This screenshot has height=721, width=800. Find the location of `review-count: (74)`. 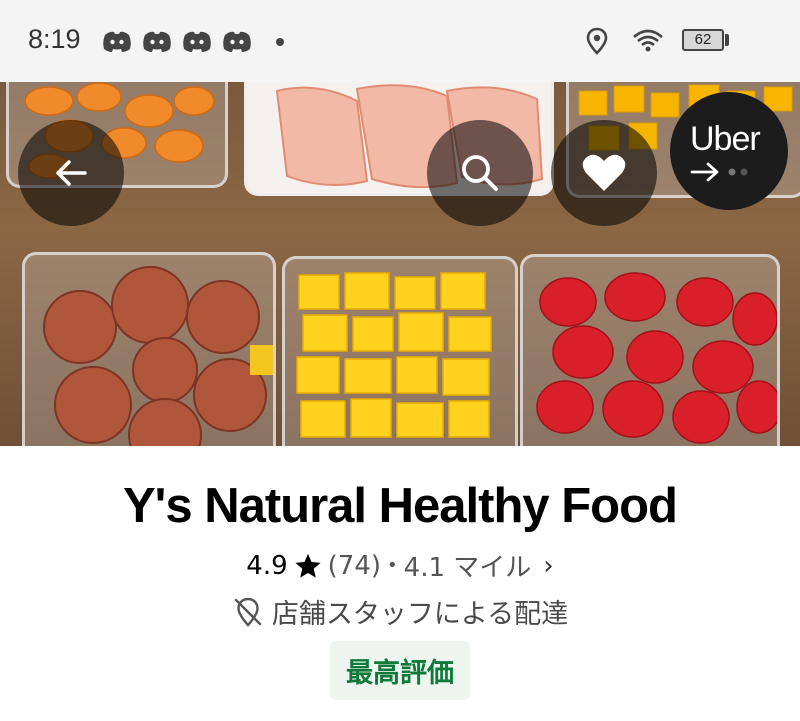

review-count: (74) is located at coordinates (354, 565).